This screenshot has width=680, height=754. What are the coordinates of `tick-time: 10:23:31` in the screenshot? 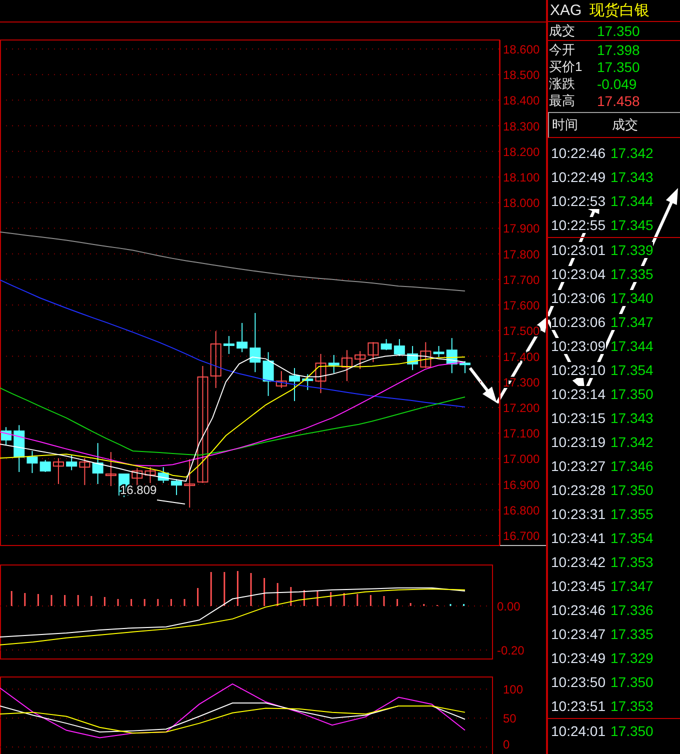 It's located at (578, 514).